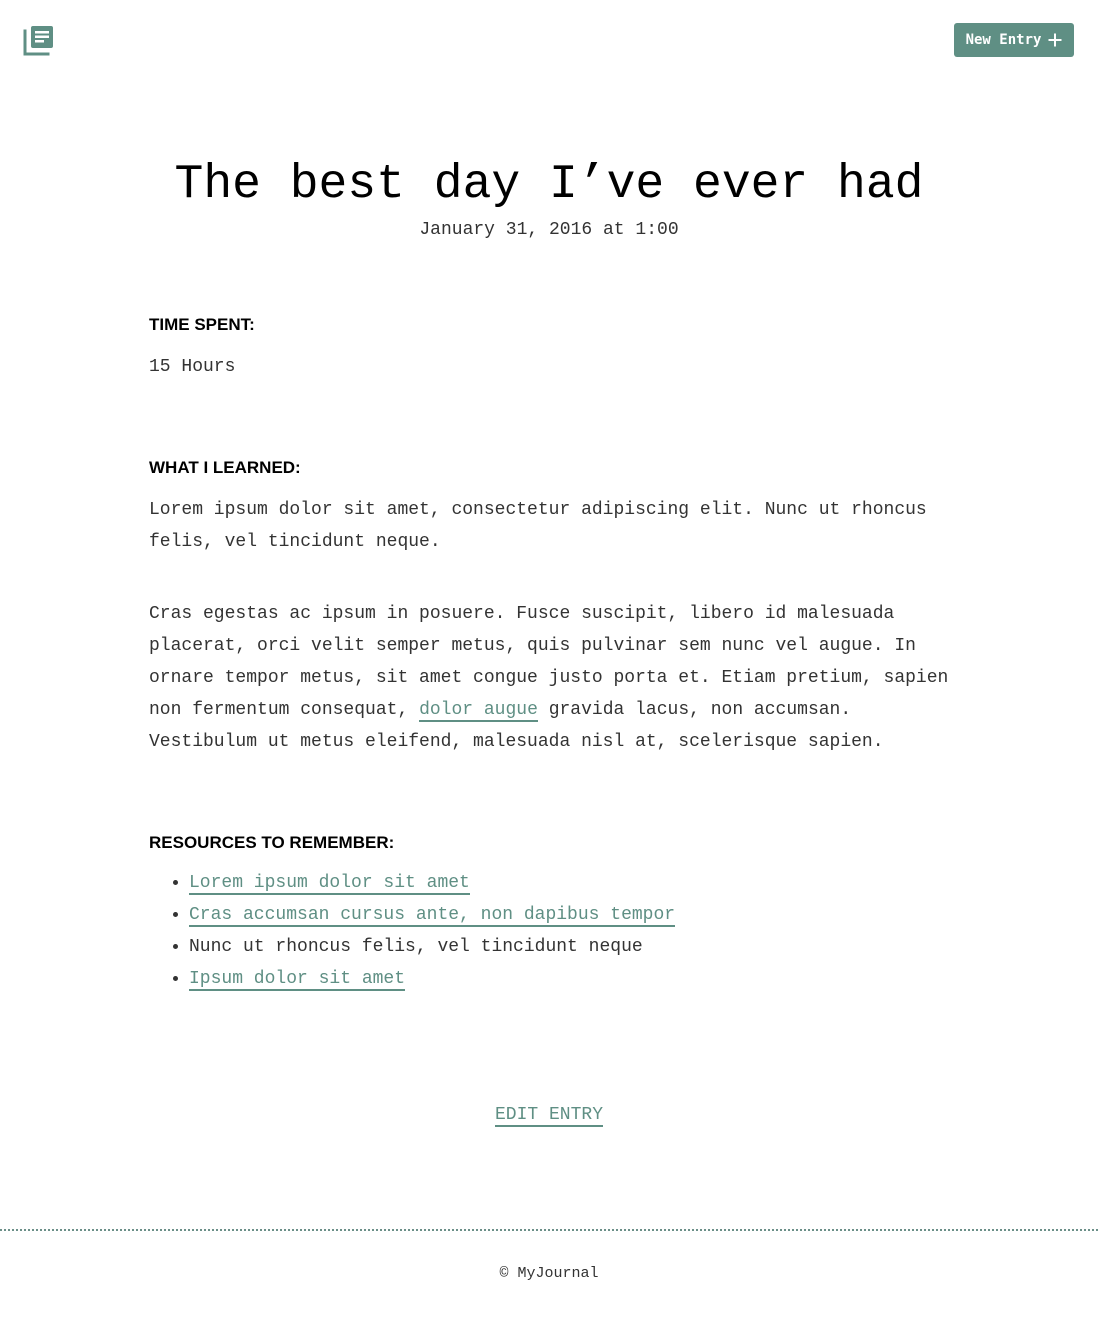 Image resolution: width=1098 pixels, height=1323 pixels. I want to click on journal-logo-icon, so click(39, 40).